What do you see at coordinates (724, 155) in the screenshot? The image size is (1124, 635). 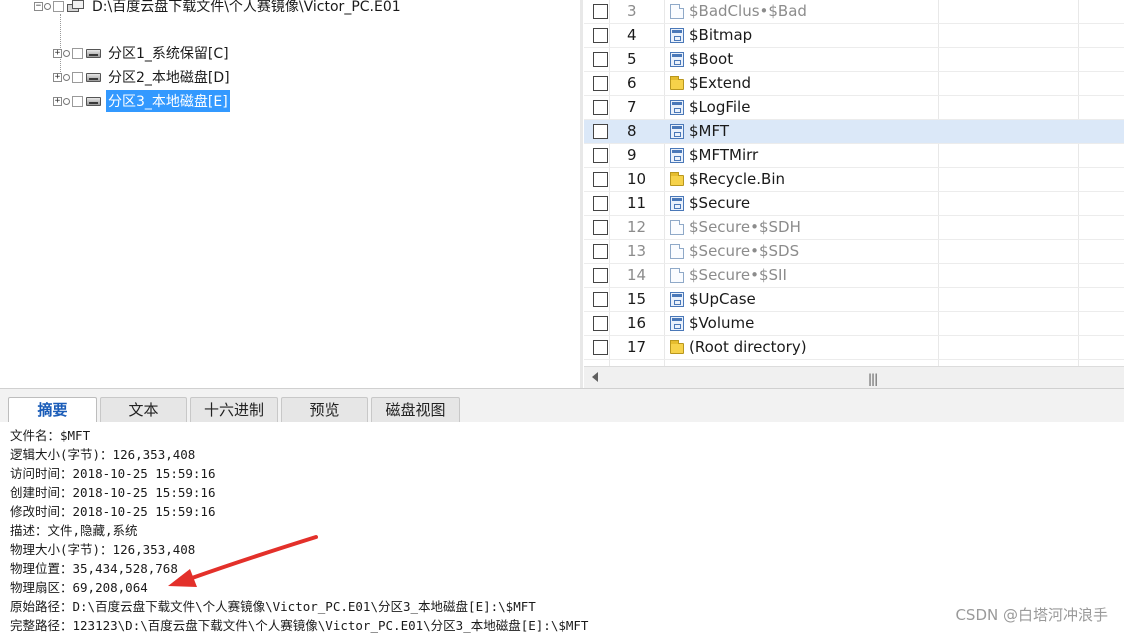 I see `row-file-name: $MFTMirr` at bounding box center [724, 155].